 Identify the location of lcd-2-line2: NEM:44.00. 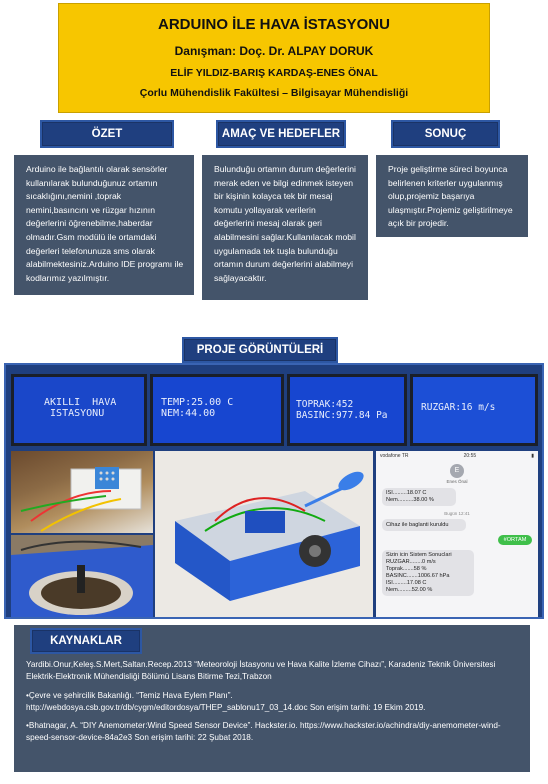
(188, 413).